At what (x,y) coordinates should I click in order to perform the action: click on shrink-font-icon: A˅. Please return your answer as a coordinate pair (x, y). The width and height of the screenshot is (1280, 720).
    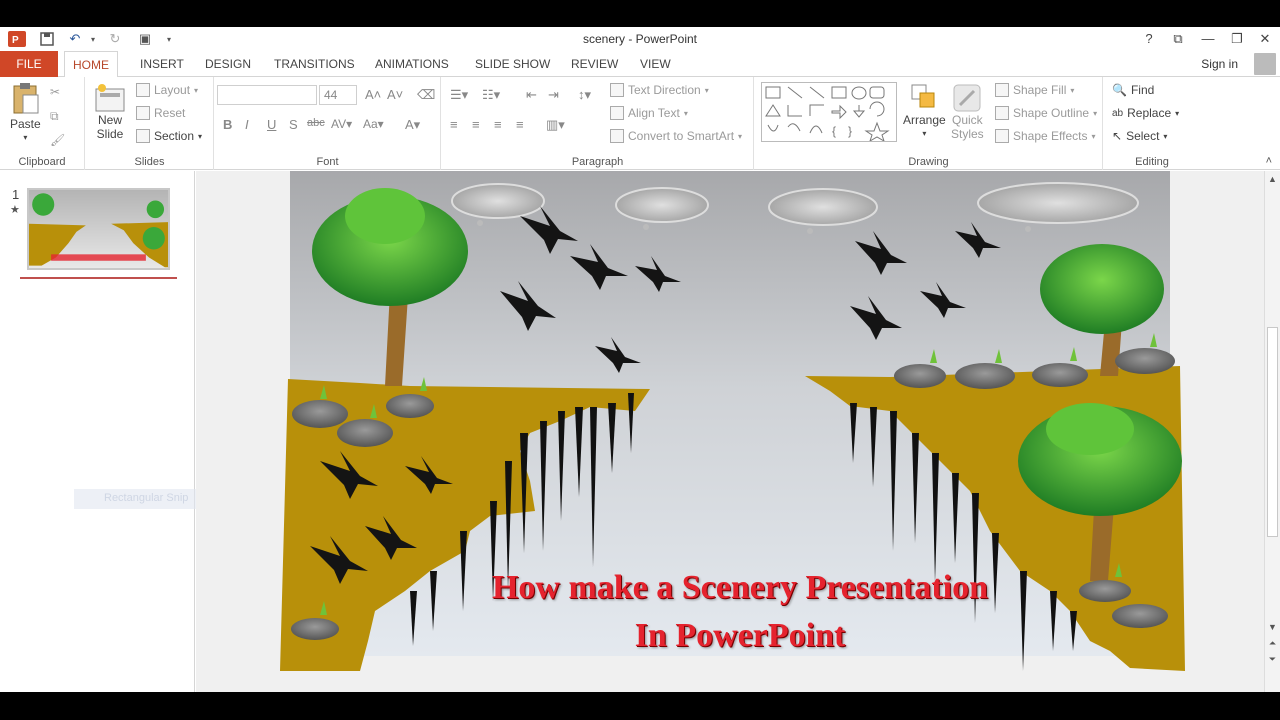
    Looking at the image, I should click on (395, 94).